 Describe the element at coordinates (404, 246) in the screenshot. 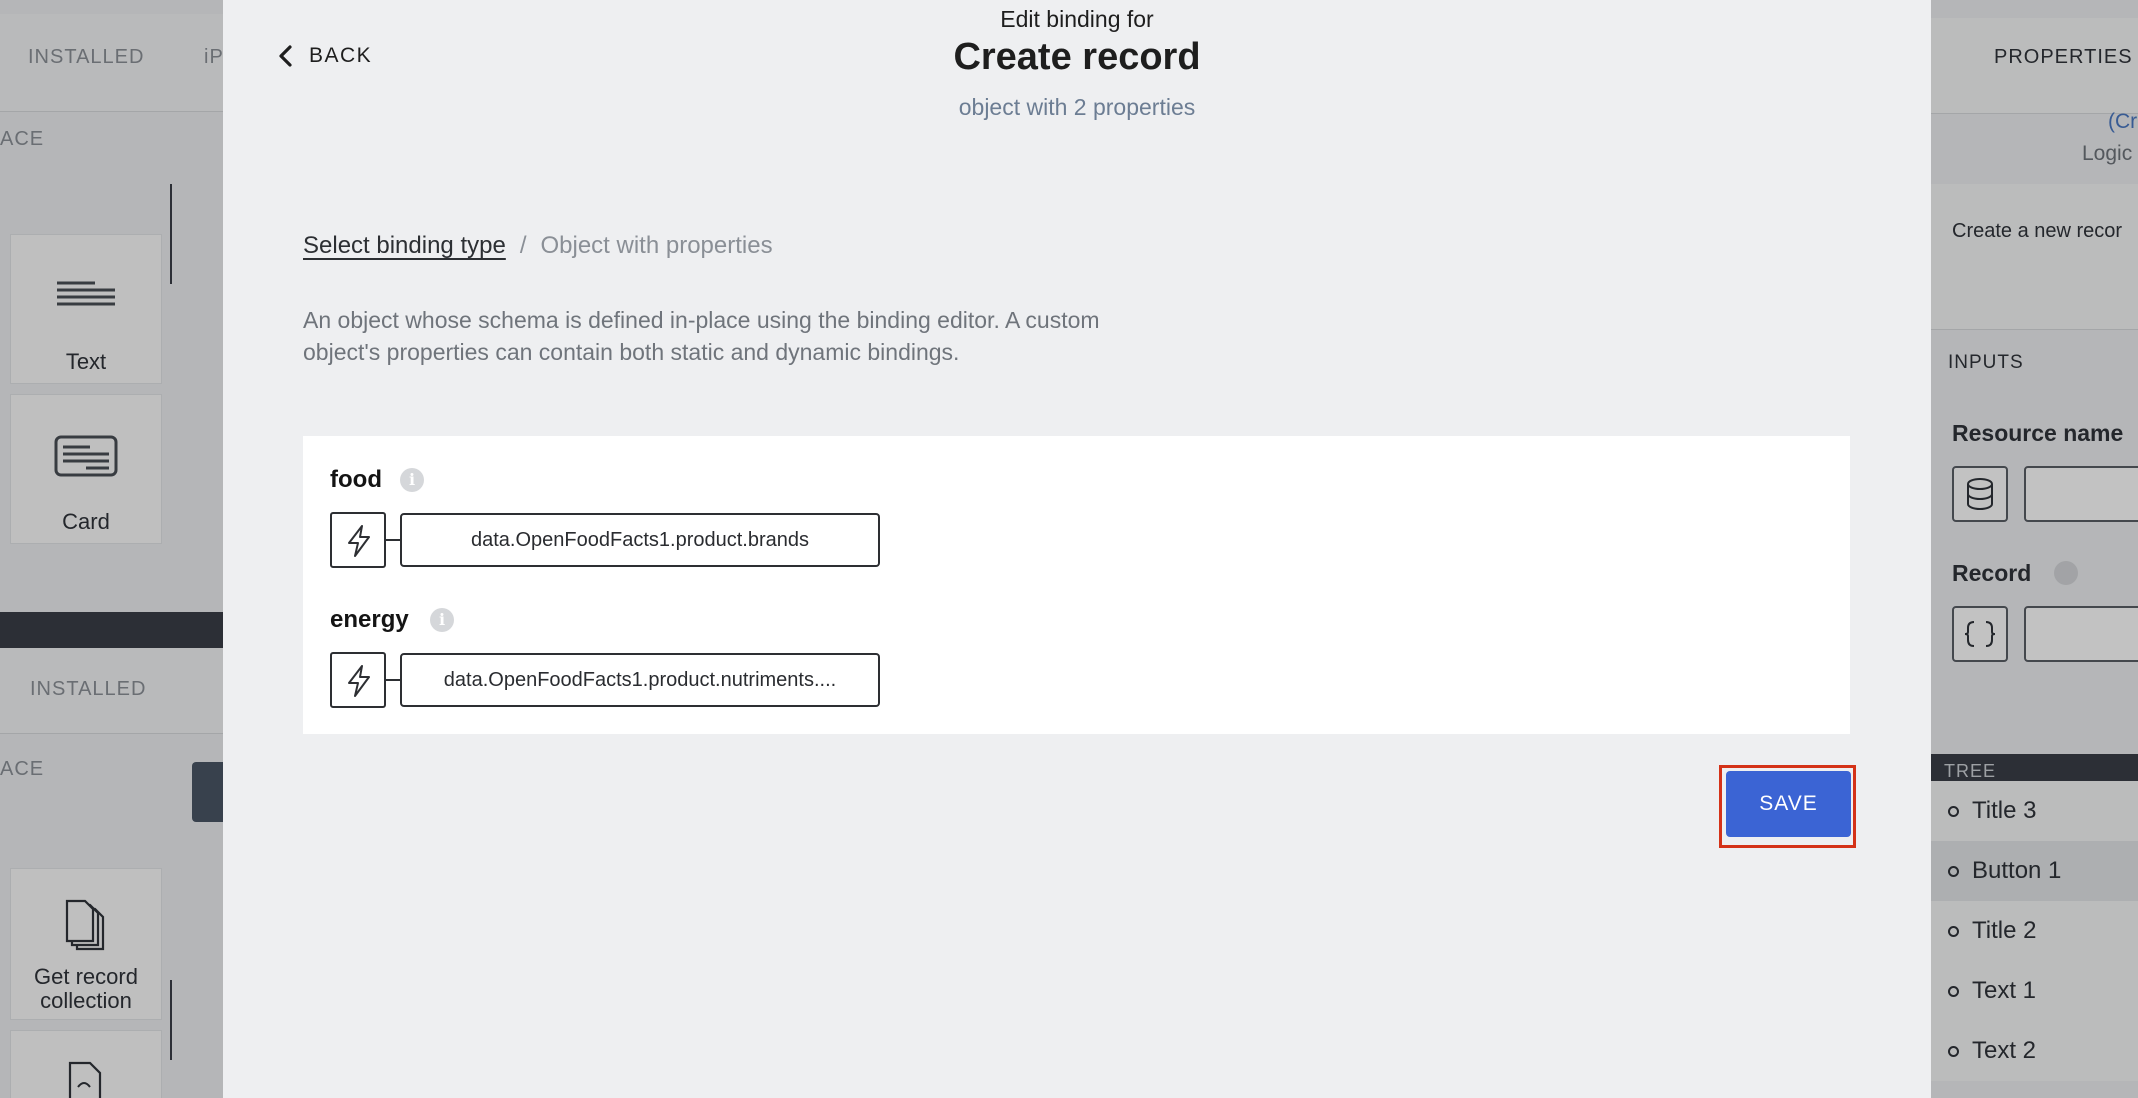

I see `breadcrumb-link-select-binding-type: Select binding type` at that location.